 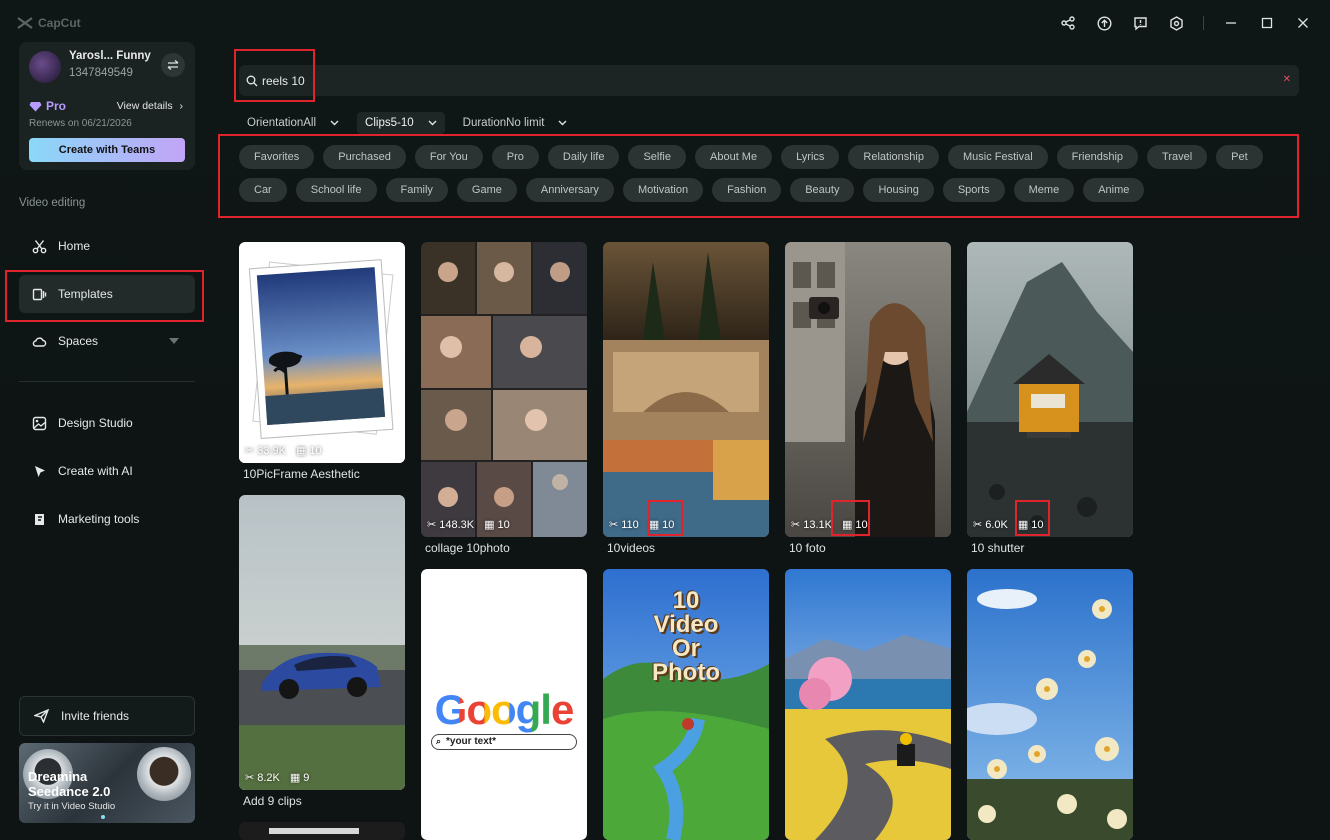 I want to click on category-chip: School life, so click(x=336, y=190).